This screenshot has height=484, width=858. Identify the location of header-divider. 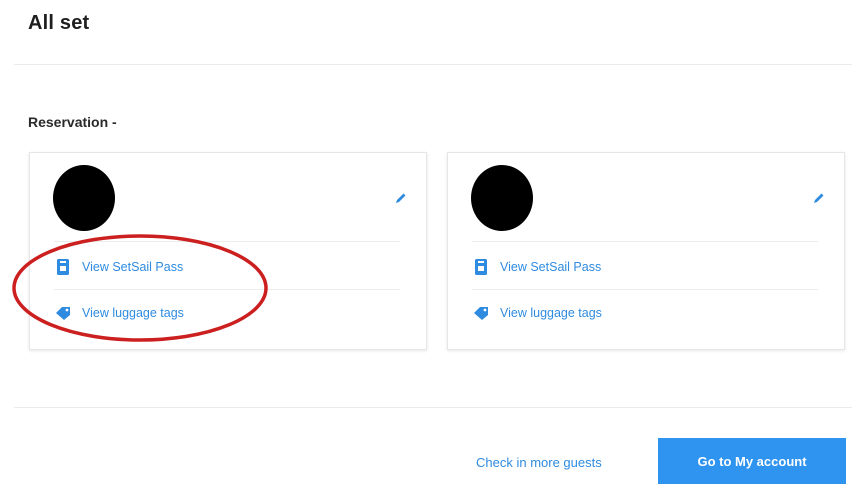
(433, 64).